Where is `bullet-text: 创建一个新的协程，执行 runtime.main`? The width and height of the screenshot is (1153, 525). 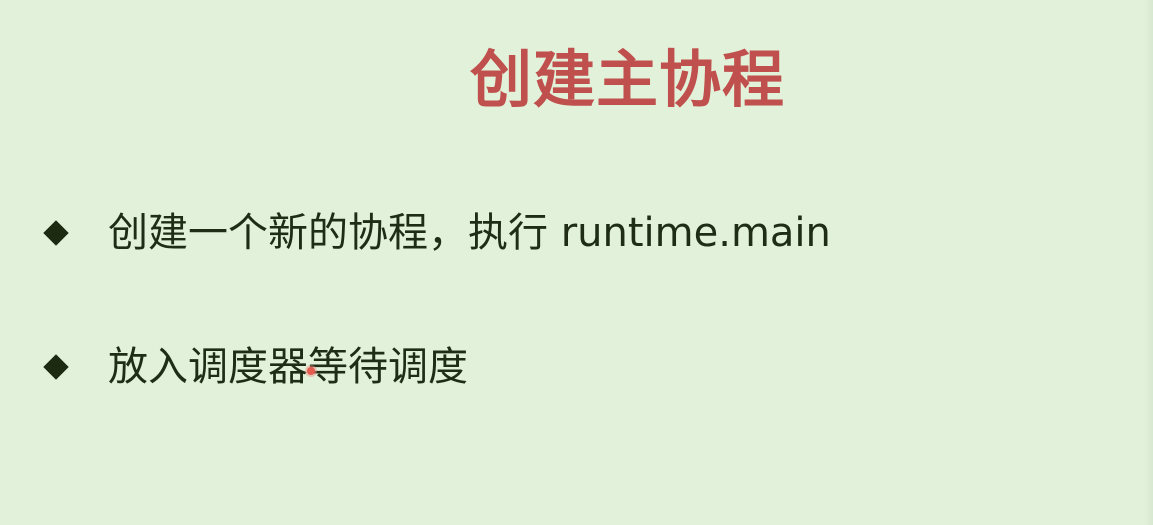
bullet-text: 创建一个新的协程，执行 runtime.main is located at coordinates (469, 233).